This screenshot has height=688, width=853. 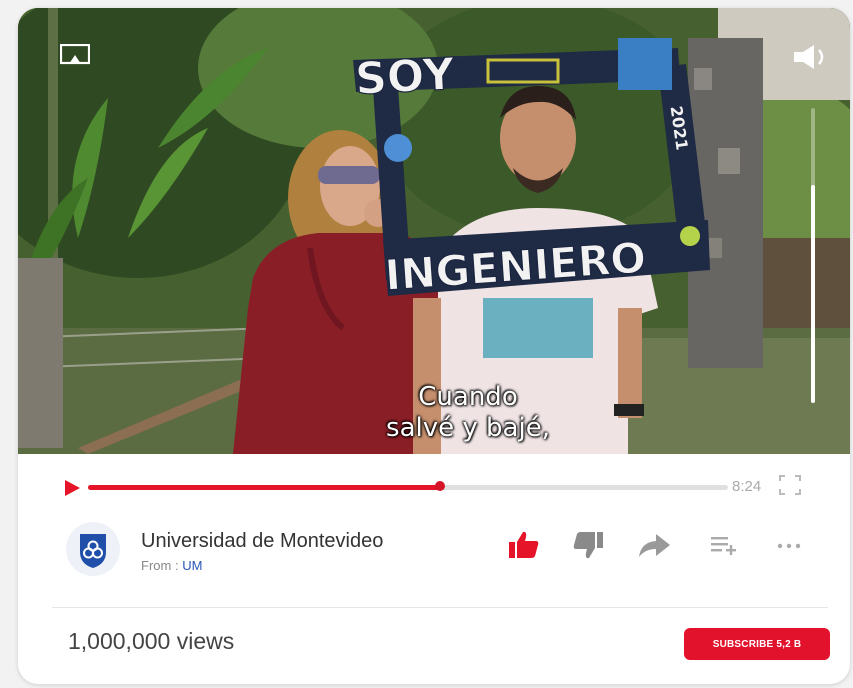 I want to click on subtitle-caption: Cuando salvé y bajé,, so click(x=468, y=413).